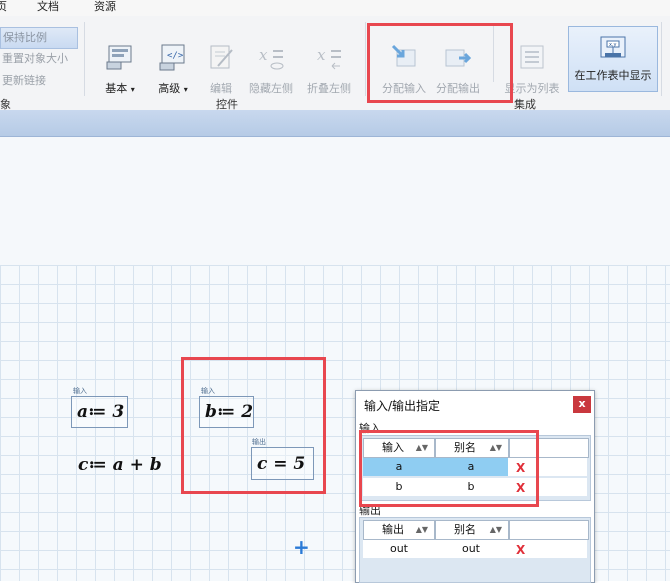 The width and height of the screenshot is (670, 583). What do you see at coordinates (271, 58) in the screenshot?
I see `hide-left-icon: x` at bounding box center [271, 58].